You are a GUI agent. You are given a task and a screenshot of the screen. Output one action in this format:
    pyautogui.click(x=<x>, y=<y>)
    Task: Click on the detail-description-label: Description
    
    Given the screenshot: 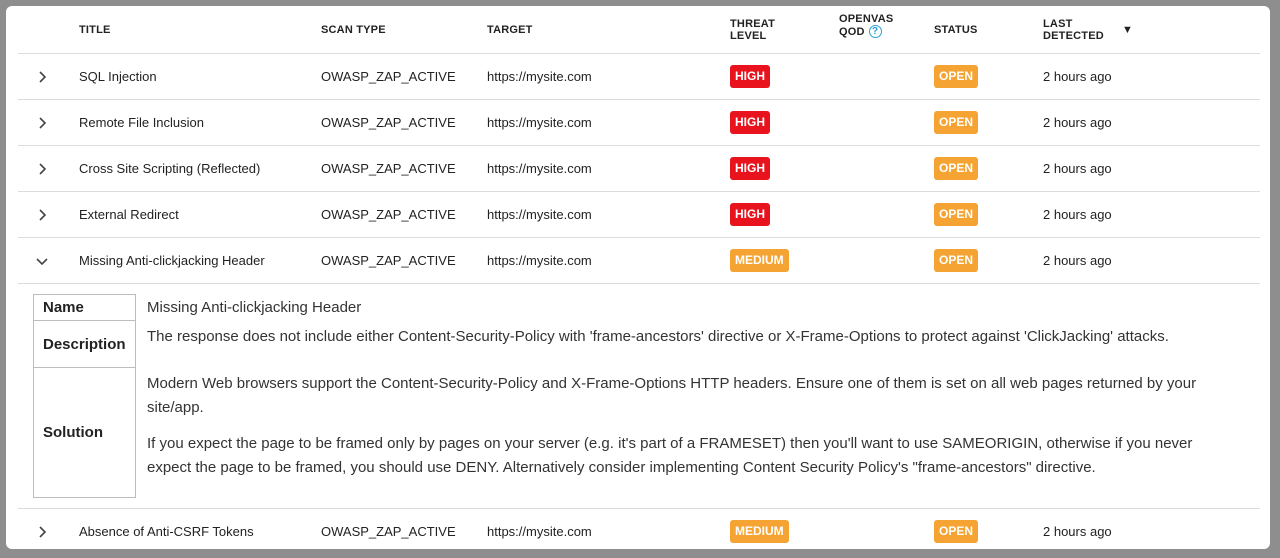 What is the action you would take?
    pyautogui.click(x=84, y=344)
    